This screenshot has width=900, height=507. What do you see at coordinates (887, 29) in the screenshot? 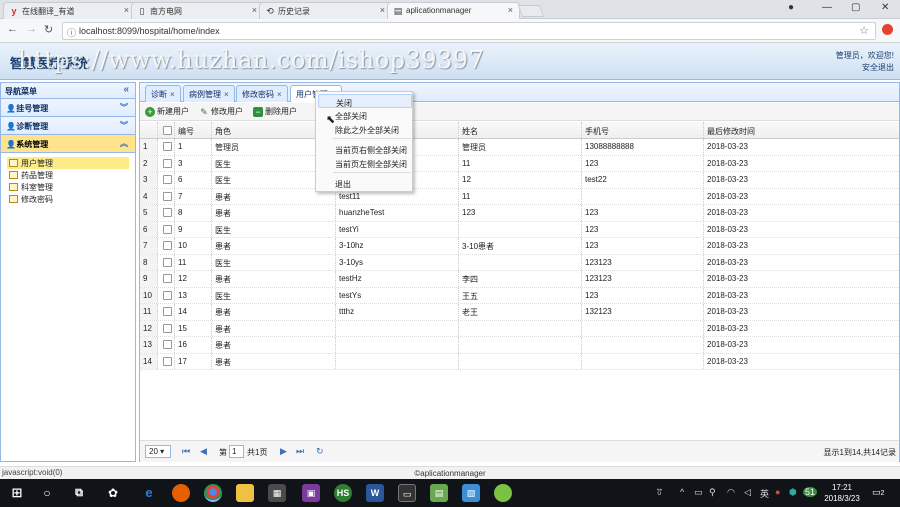
I see `extension-icon` at bounding box center [887, 29].